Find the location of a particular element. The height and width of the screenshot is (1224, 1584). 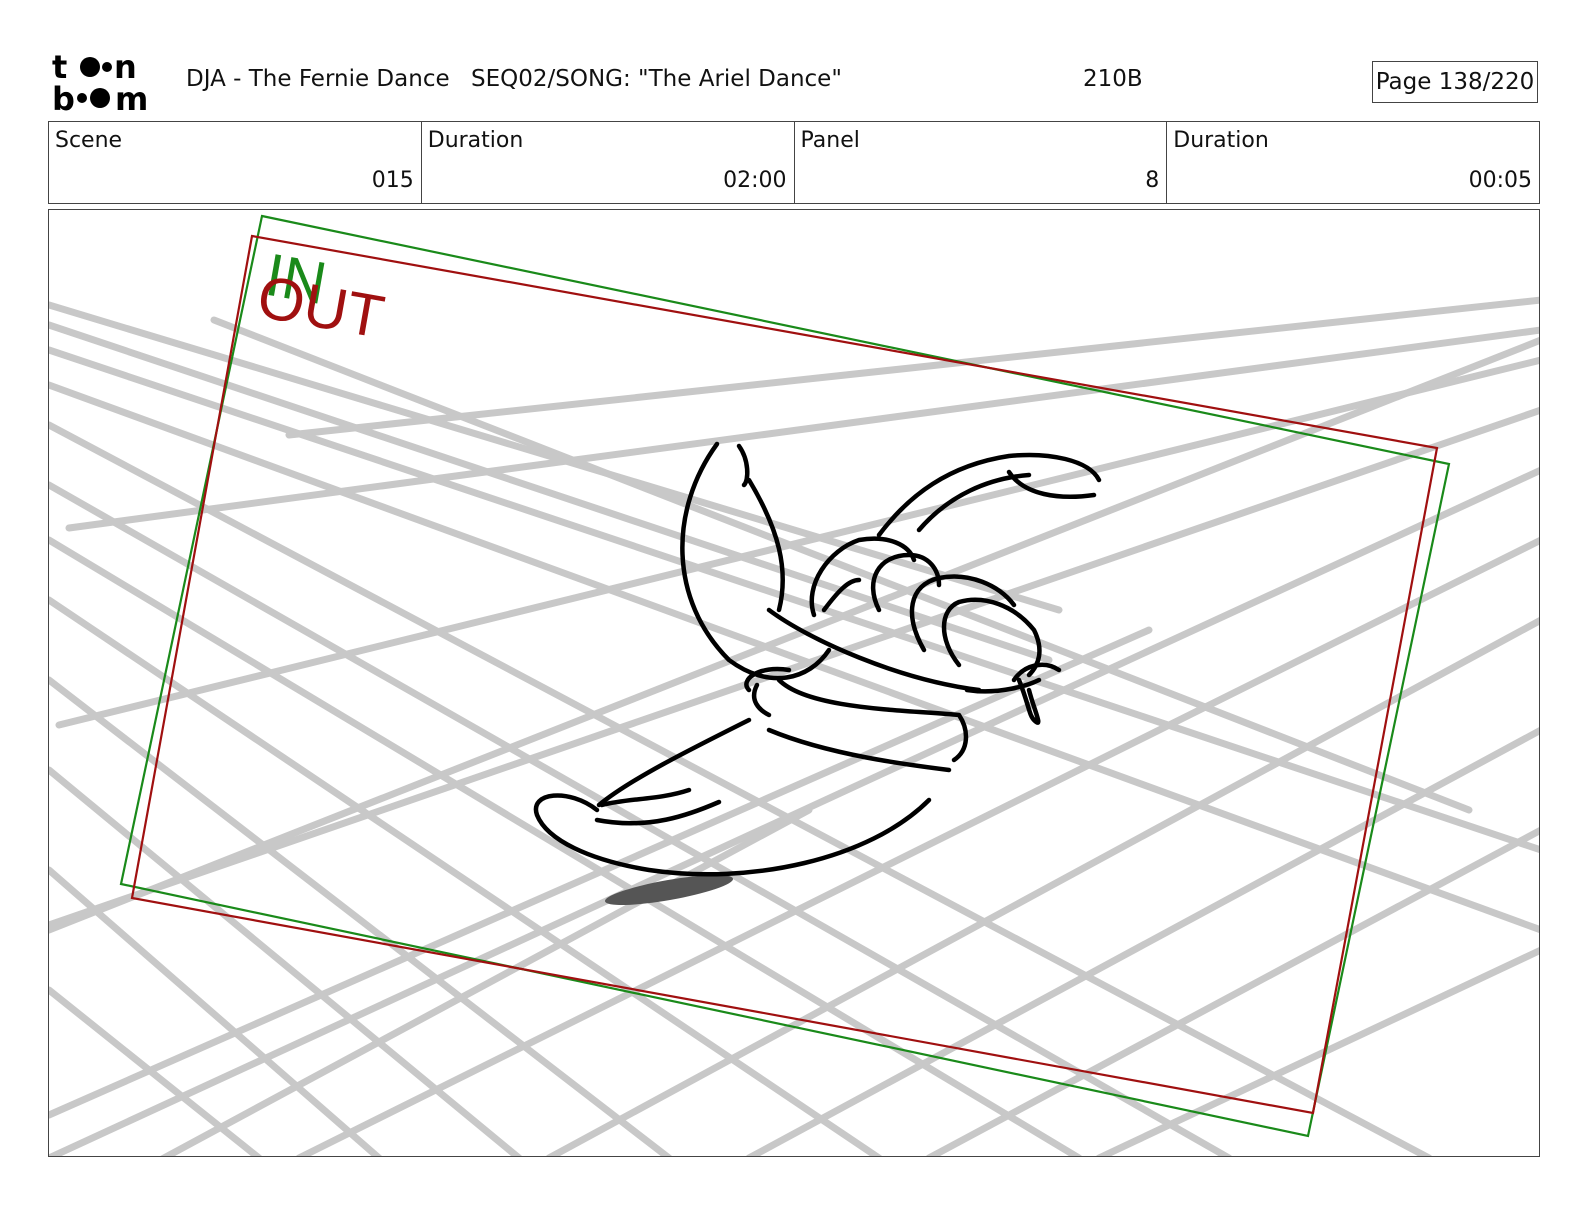

svg-text: m is located at coordinates (131, 97).